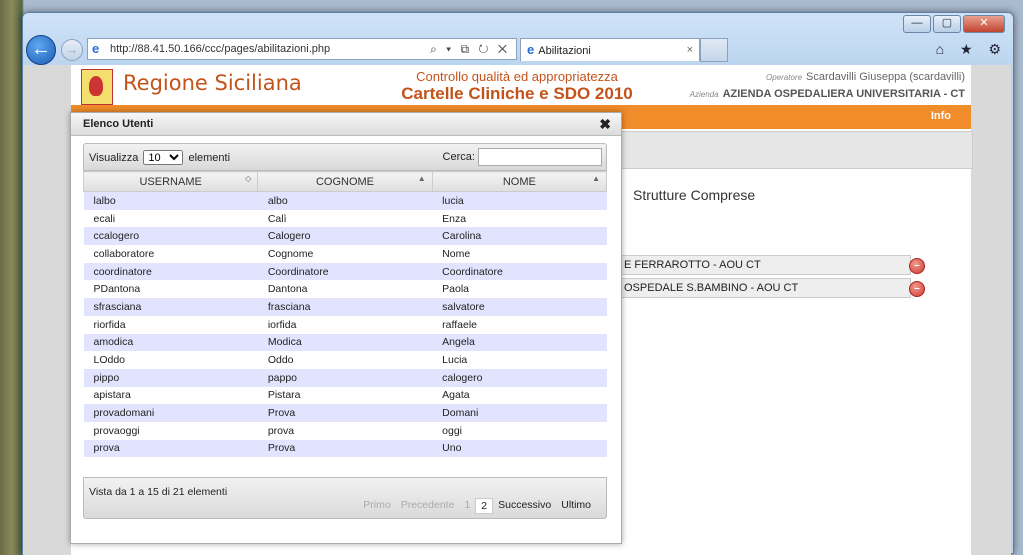 The height and width of the screenshot is (555, 1023). I want to click on page-next-button: Successivo, so click(524, 506).